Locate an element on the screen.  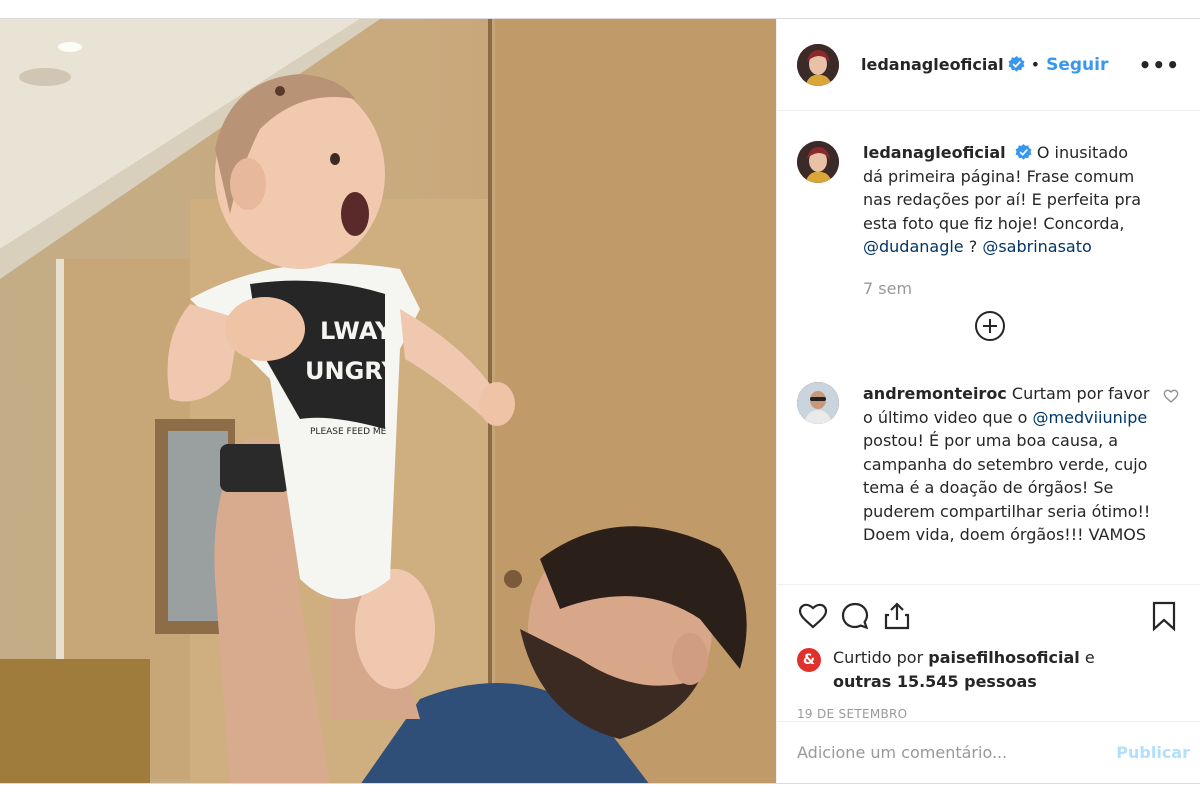
comment-mention: @medviiunipe is located at coordinates (1090, 417).